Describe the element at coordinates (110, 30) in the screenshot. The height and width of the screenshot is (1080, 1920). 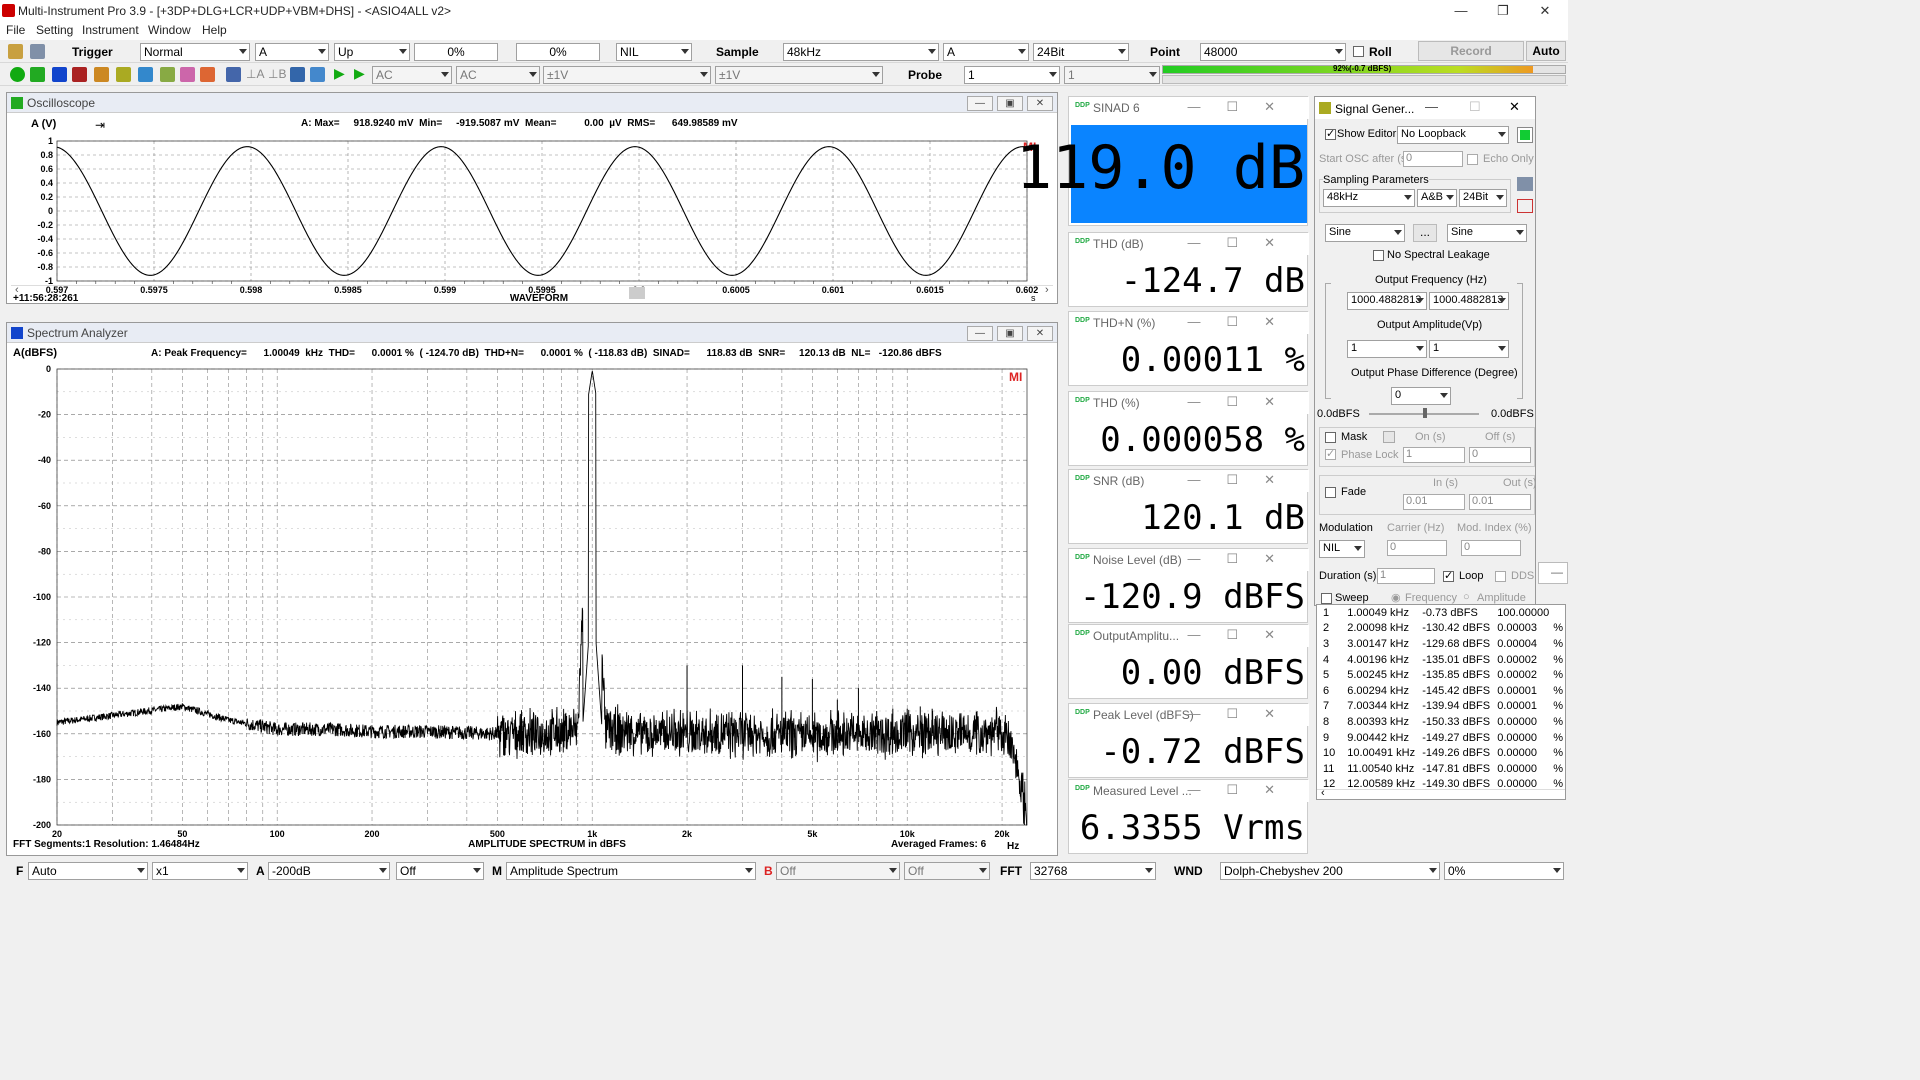
I see `menu-instrument: Instrument` at that location.